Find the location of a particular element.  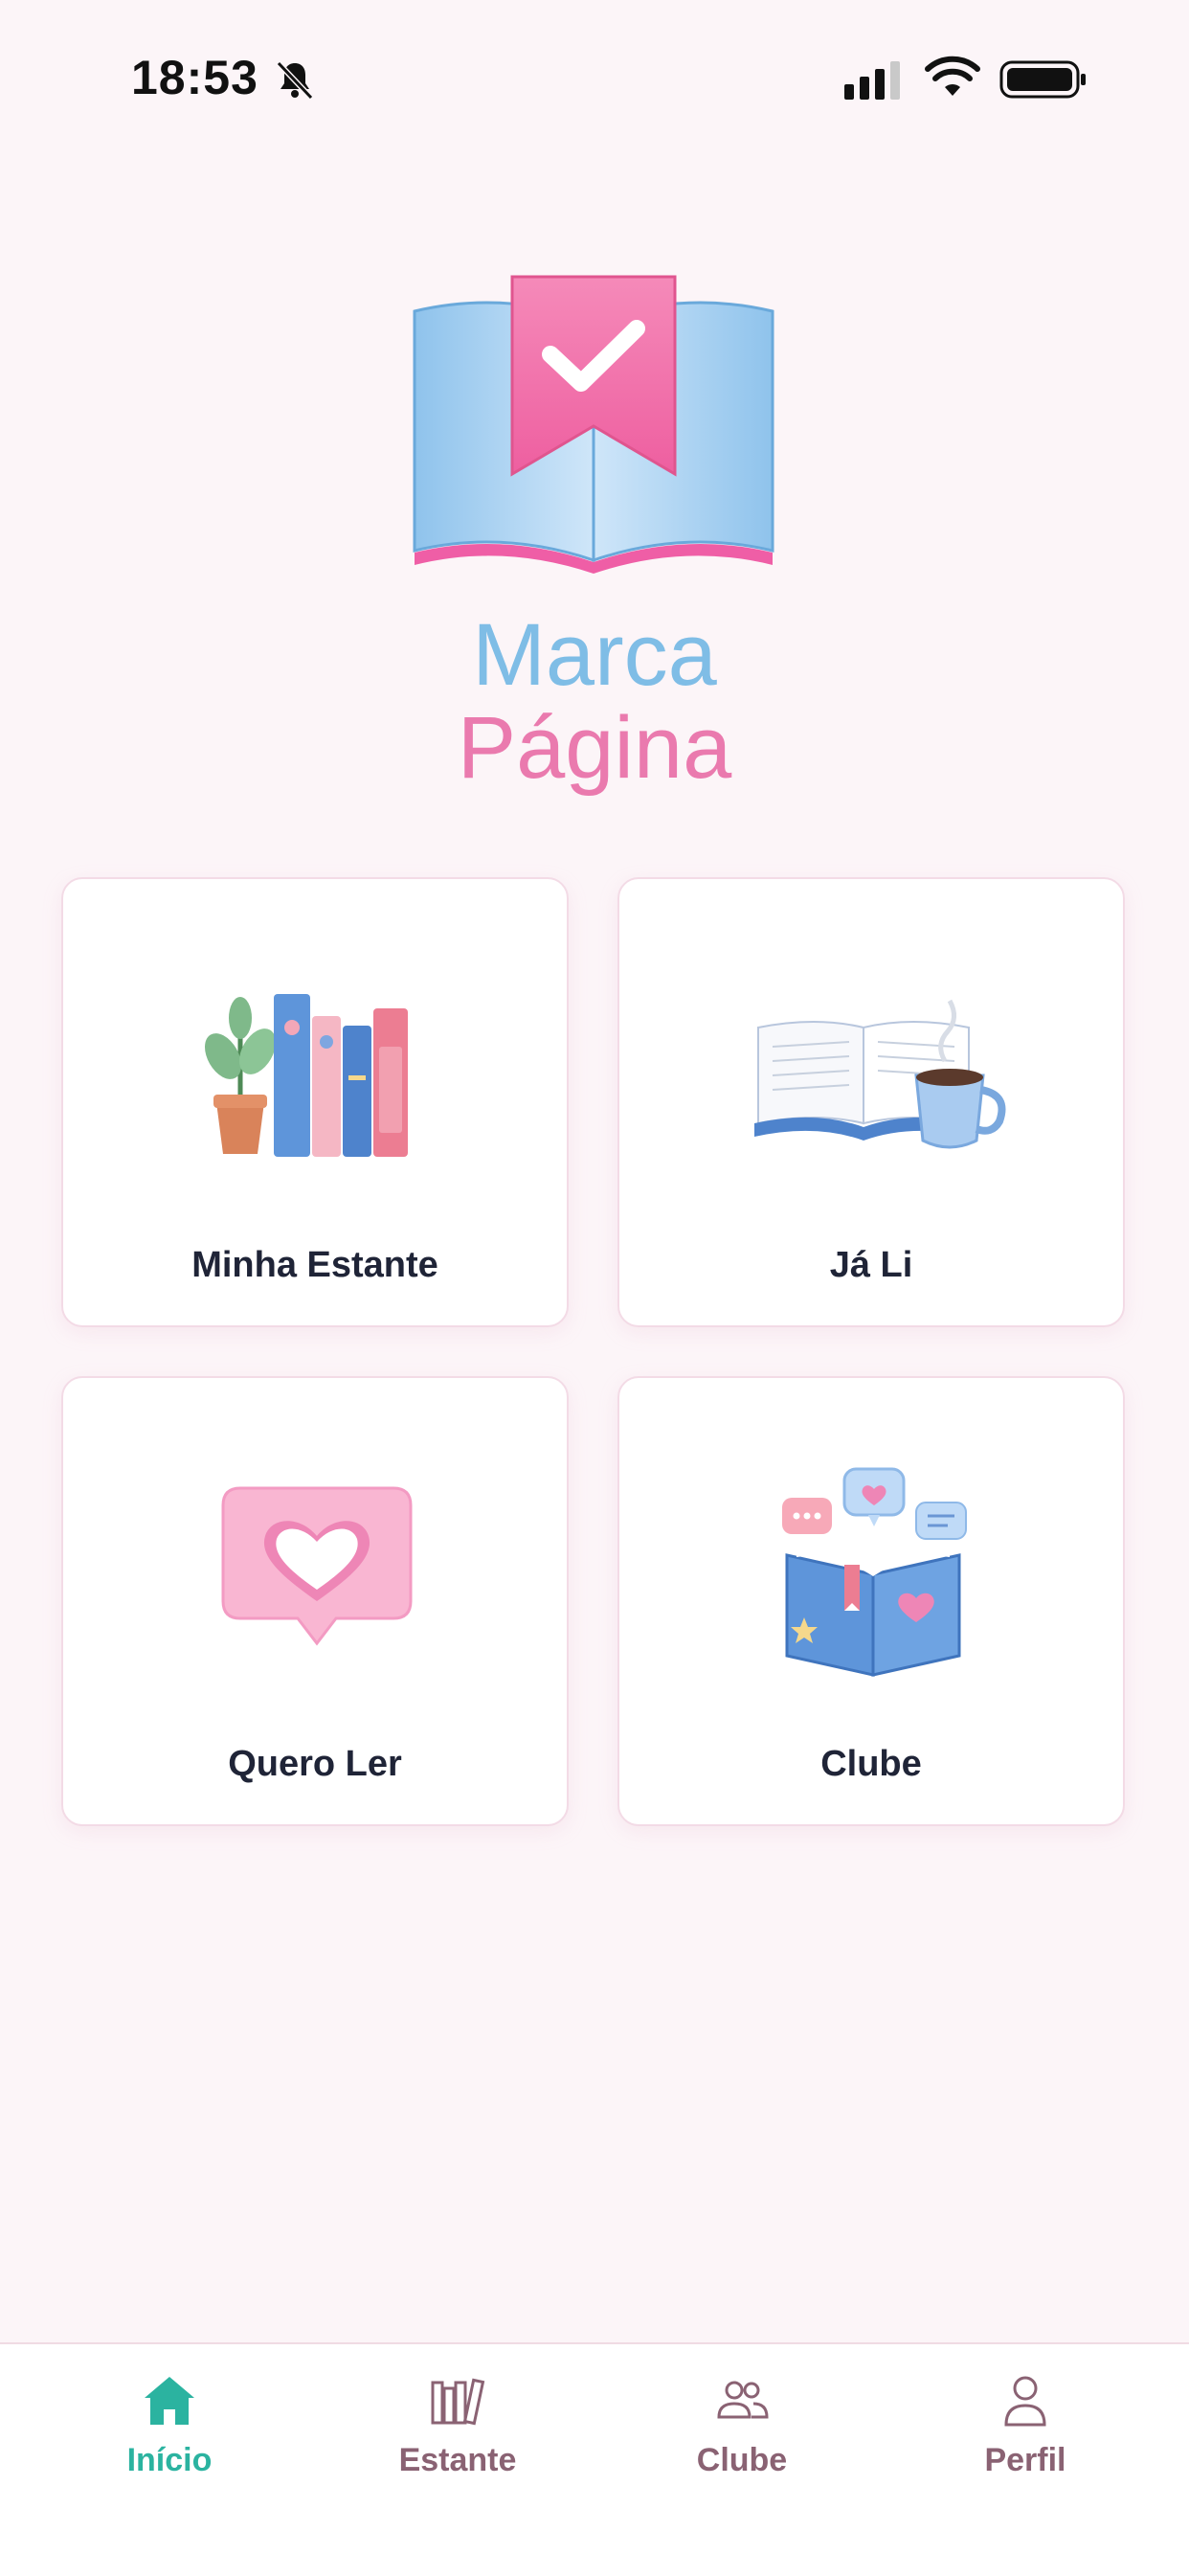

card-clube: Clube is located at coordinates (871, 1601).